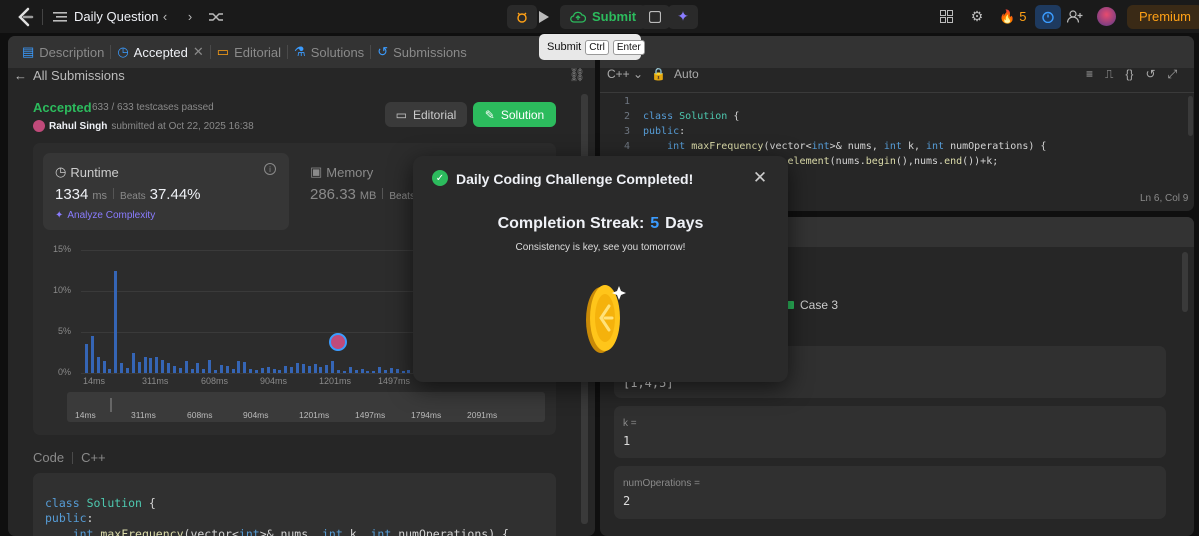  Describe the element at coordinates (812, 305) in the screenshot. I see `case-3-tab: Case 3` at that location.